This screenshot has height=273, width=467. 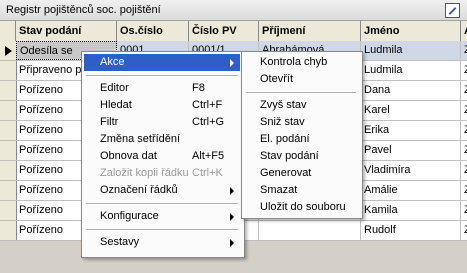 What do you see at coordinates (411, 90) in the screenshot?
I see `cell-jmeno: Dana` at bounding box center [411, 90].